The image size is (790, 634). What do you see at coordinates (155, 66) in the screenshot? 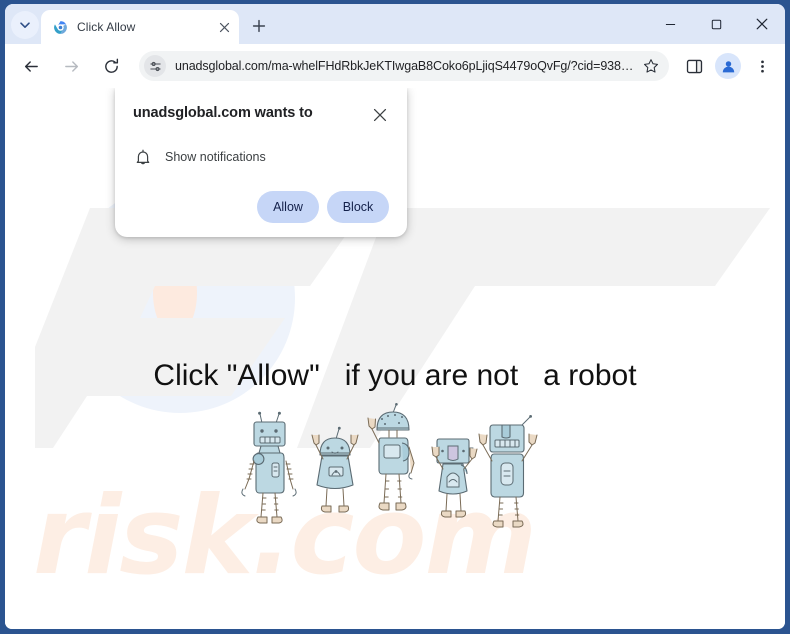
I see `site-settings-icon` at bounding box center [155, 66].